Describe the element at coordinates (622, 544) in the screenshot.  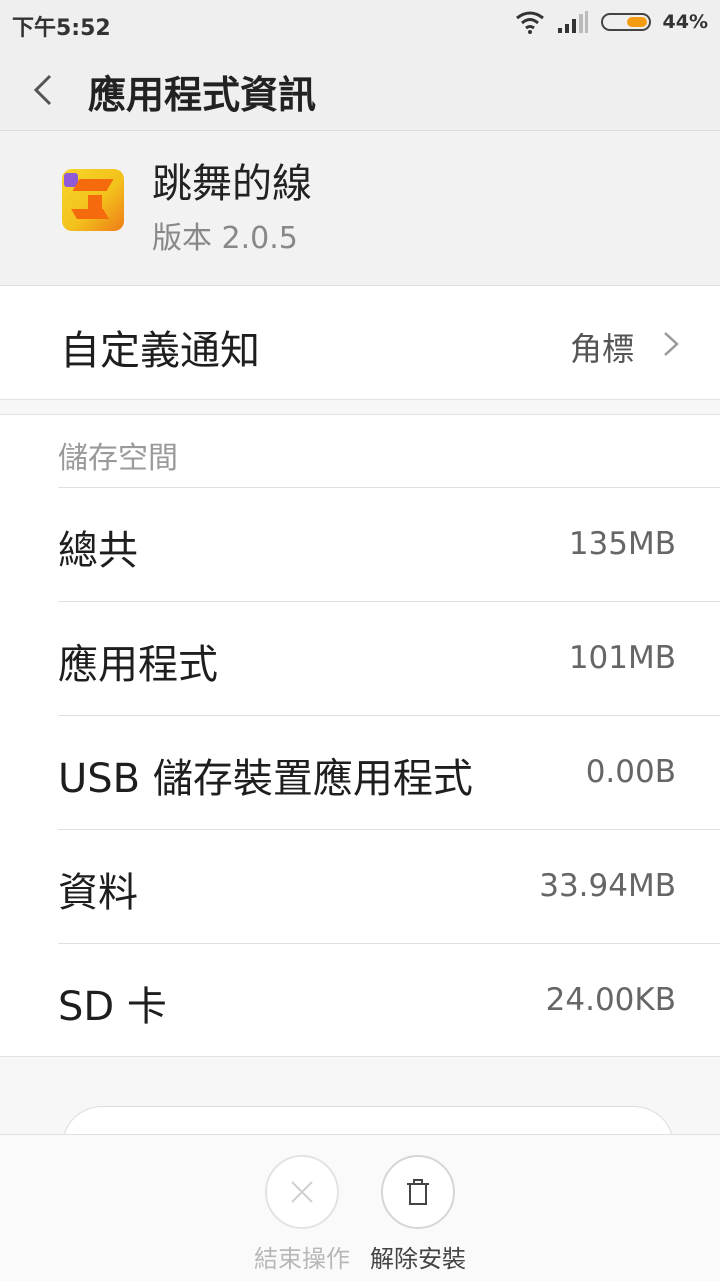
I see `storage-row-value: 135MB` at that location.